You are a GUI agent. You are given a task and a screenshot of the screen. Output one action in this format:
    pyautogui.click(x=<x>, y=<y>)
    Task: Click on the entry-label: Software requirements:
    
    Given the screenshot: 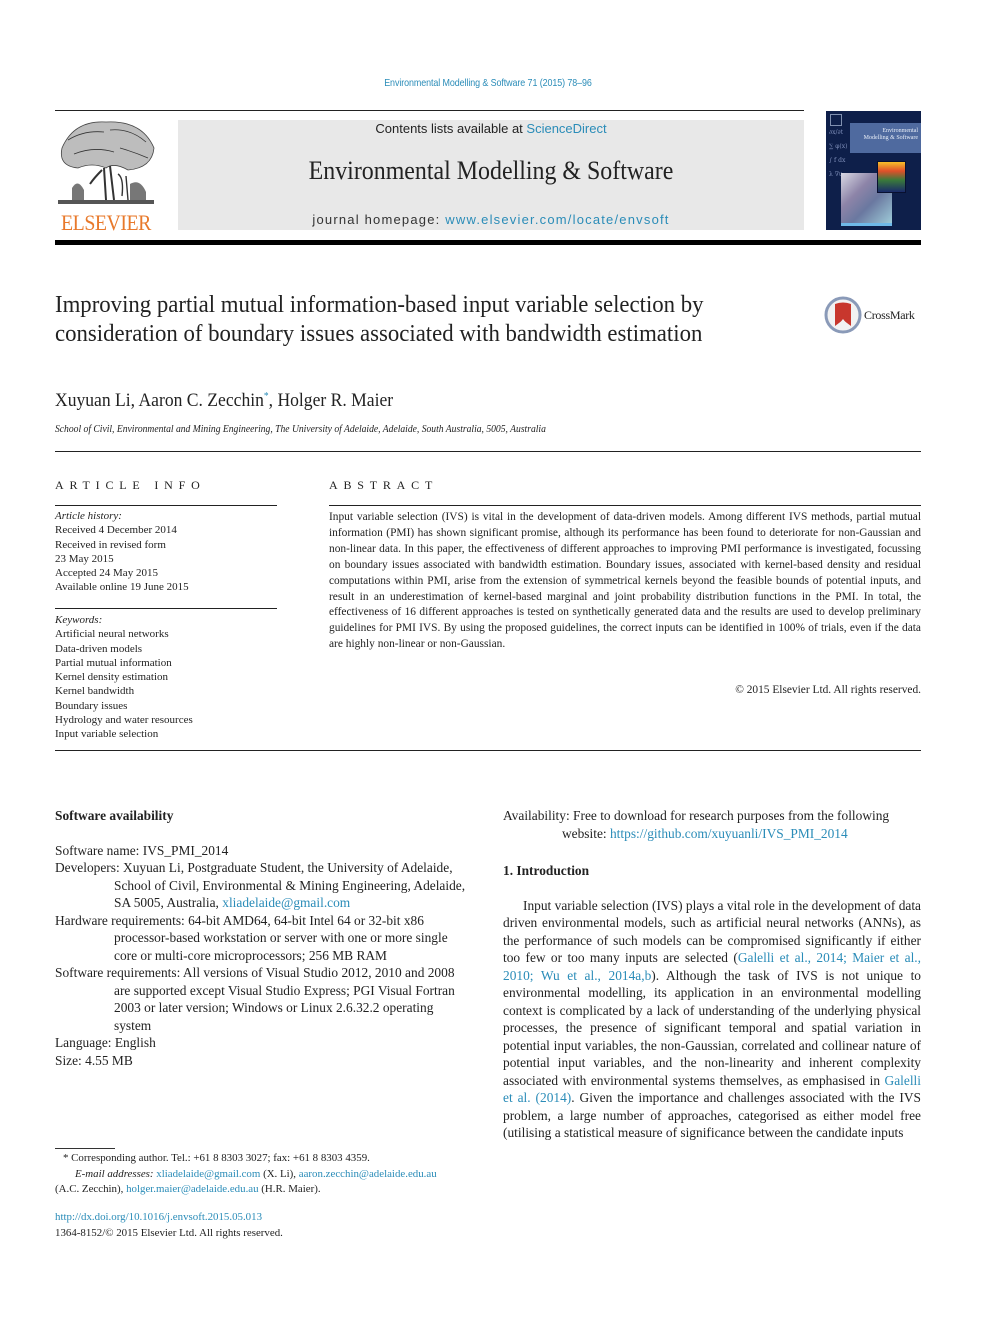 What is the action you would take?
    pyautogui.click(x=119, y=972)
    